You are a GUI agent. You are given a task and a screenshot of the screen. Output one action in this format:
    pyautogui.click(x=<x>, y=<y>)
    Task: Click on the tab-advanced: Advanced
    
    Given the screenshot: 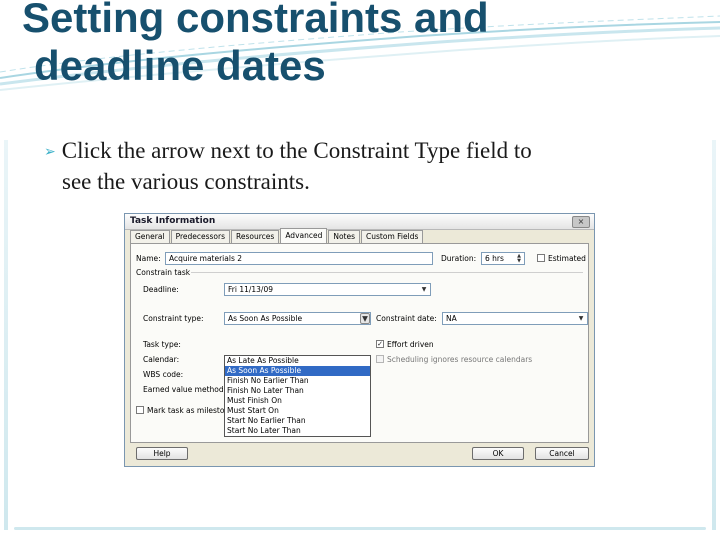 What is the action you would take?
    pyautogui.click(x=304, y=235)
    